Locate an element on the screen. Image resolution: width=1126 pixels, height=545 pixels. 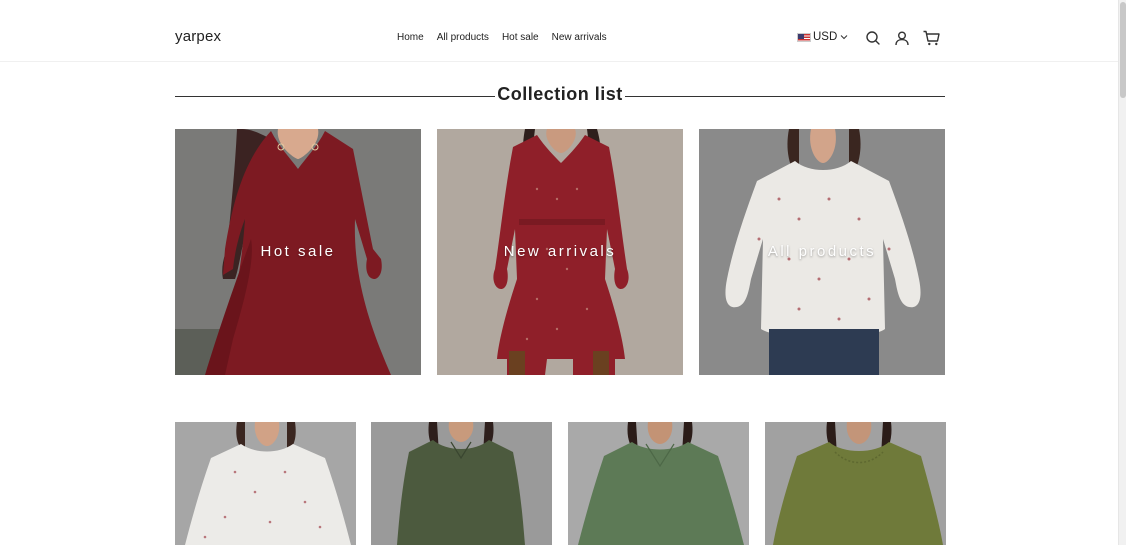
us-flag-icon is located at coordinates (804, 37).